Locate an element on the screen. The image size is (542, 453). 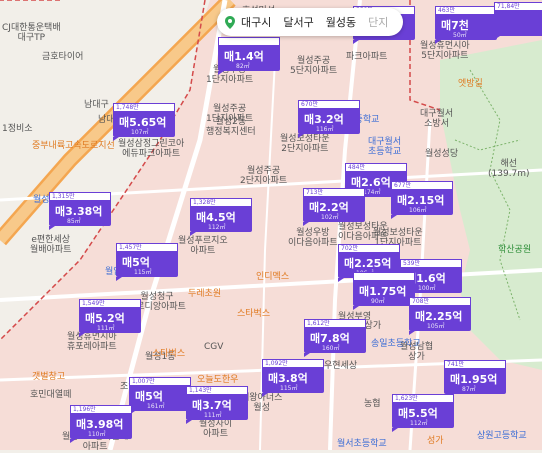
marker-body: 매2.2억 102㎡ is located at coordinates (334, 211).